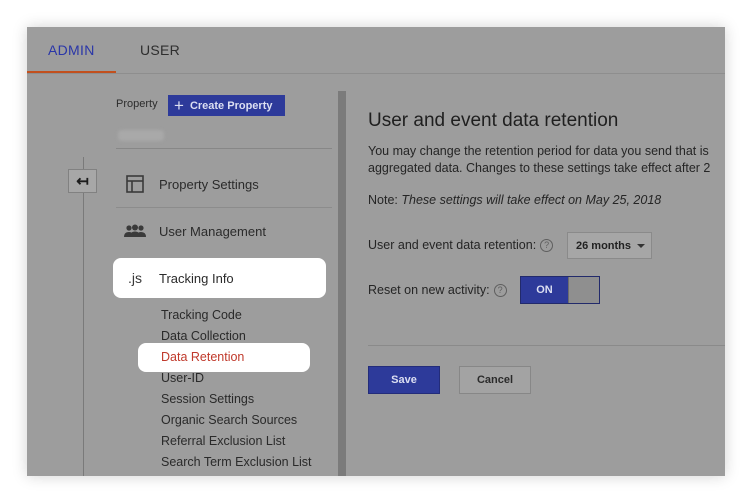 The image size is (752, 504). Describe the element at coordinates (83, 316) in the screenshot. I see `rail-line` at that location.